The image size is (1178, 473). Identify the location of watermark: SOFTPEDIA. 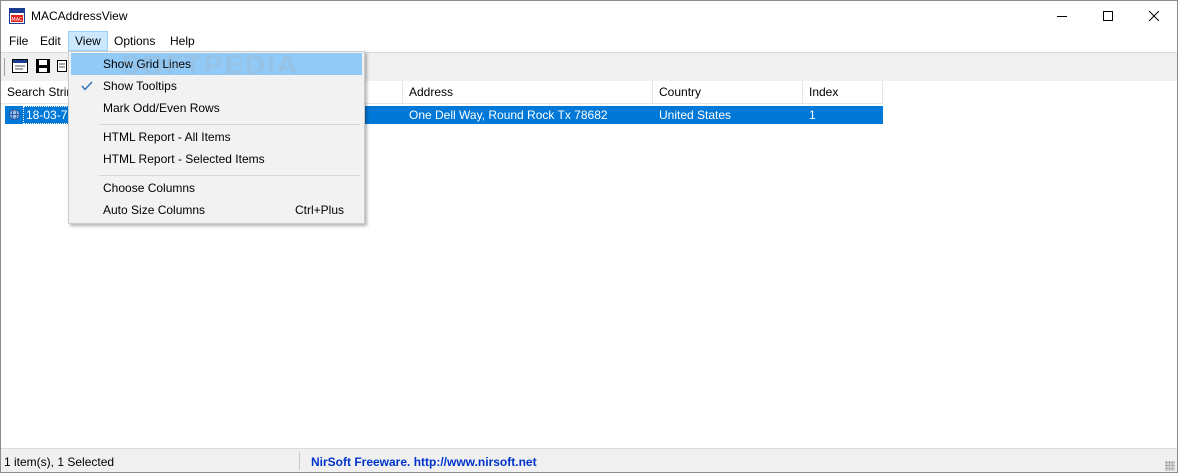
(210, 64).